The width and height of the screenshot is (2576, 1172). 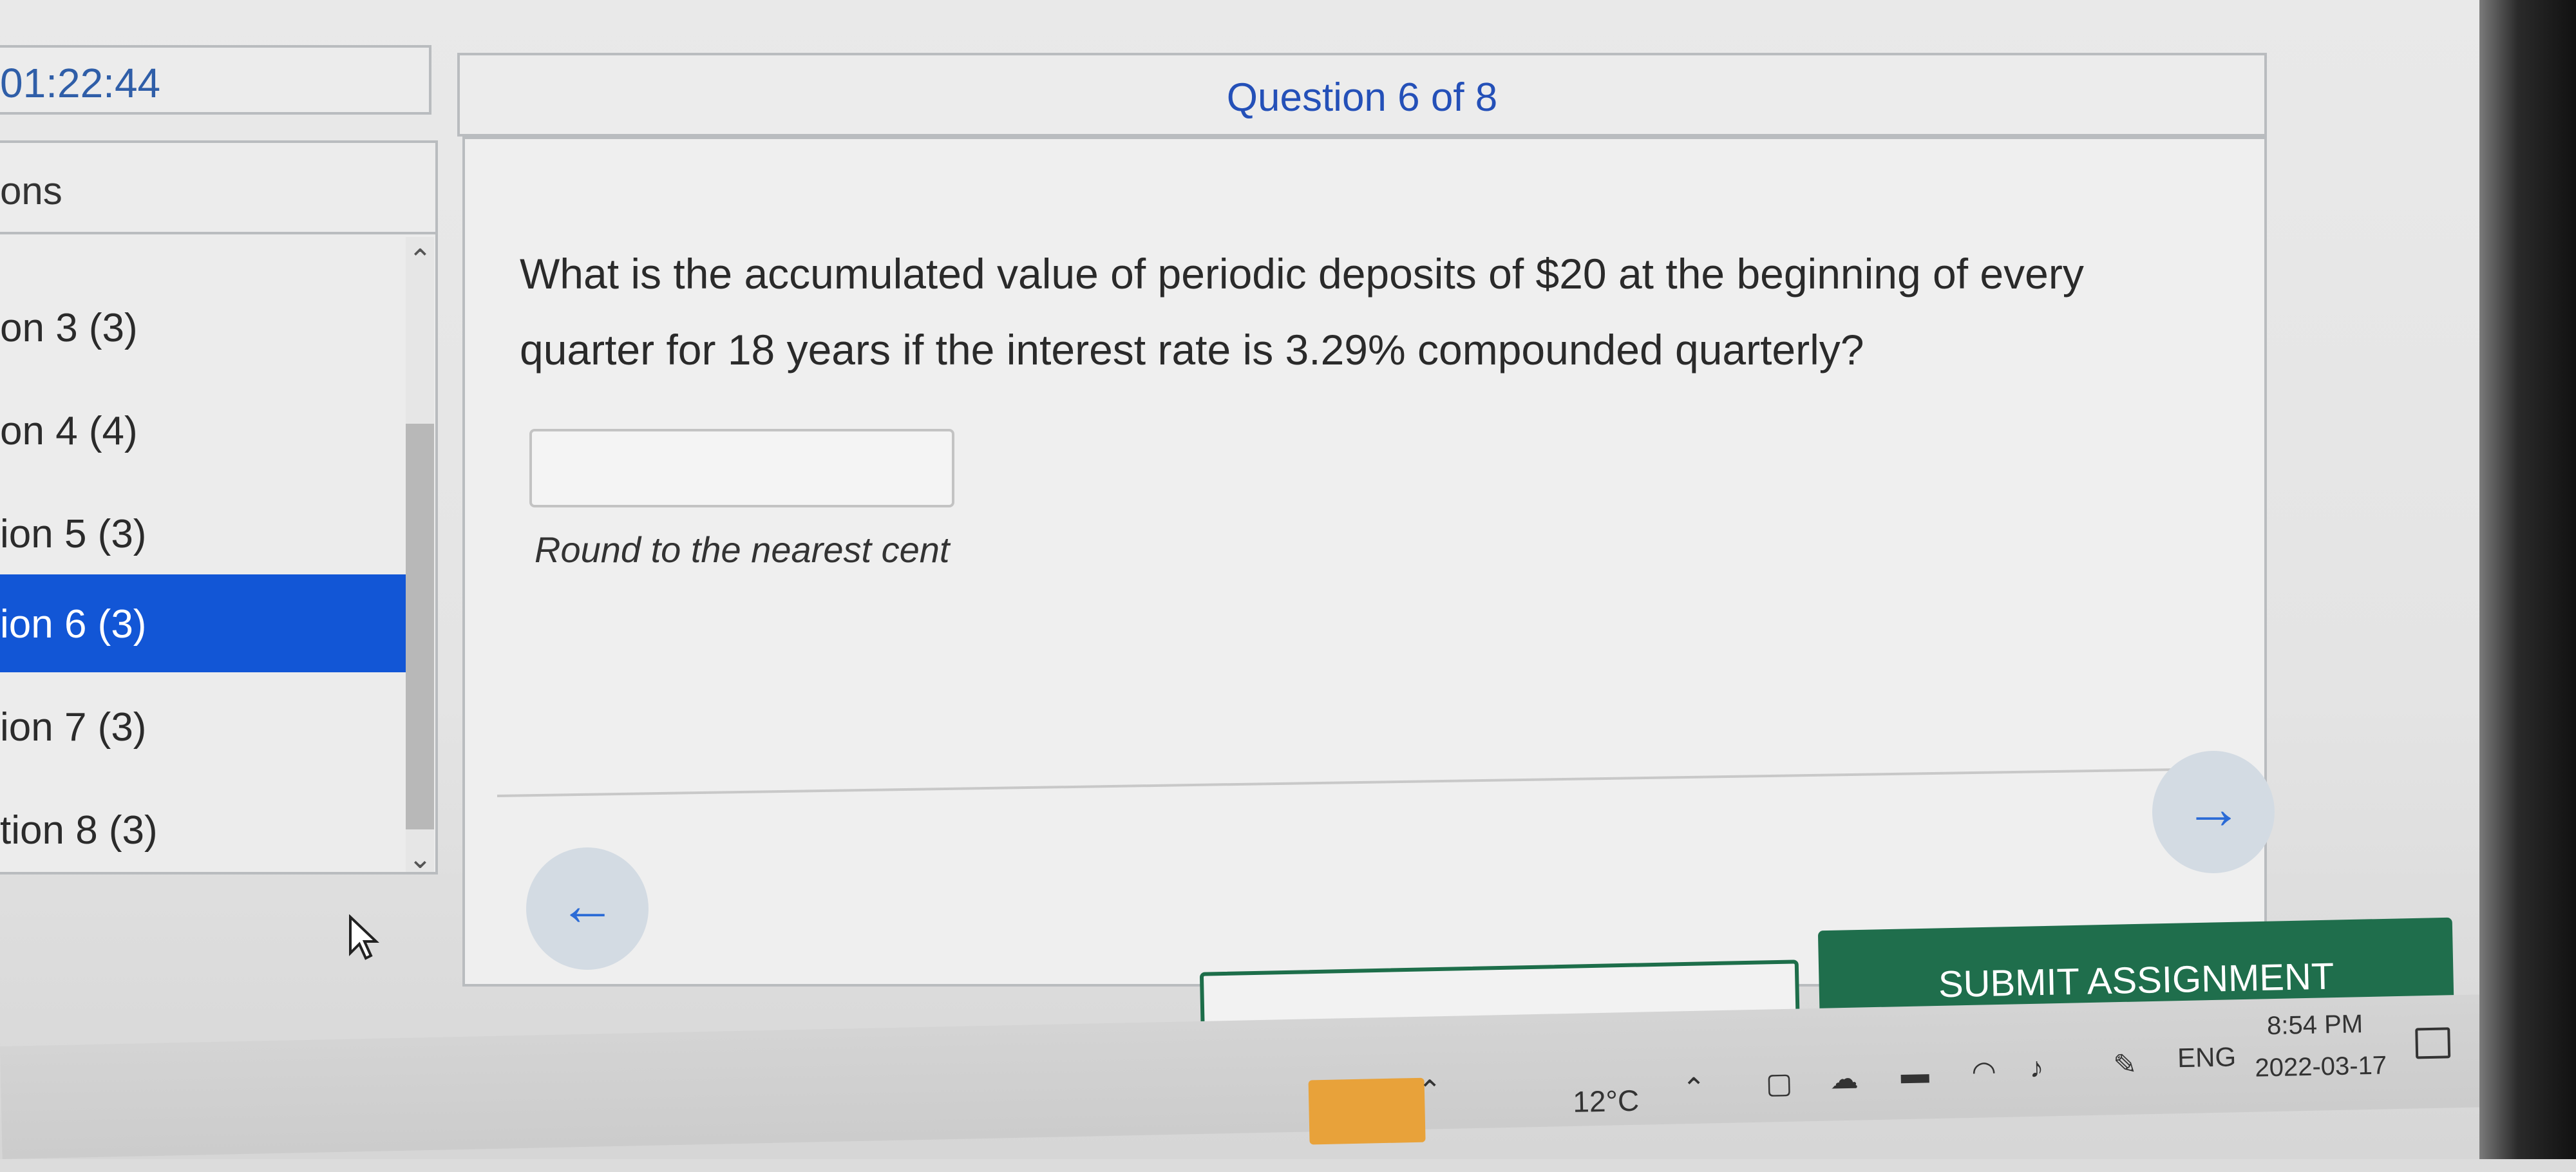 What do you see at coordinates (2433, 1043) in the screenshot?
I see `notification-icon` at bounding box center [2433, 1043].